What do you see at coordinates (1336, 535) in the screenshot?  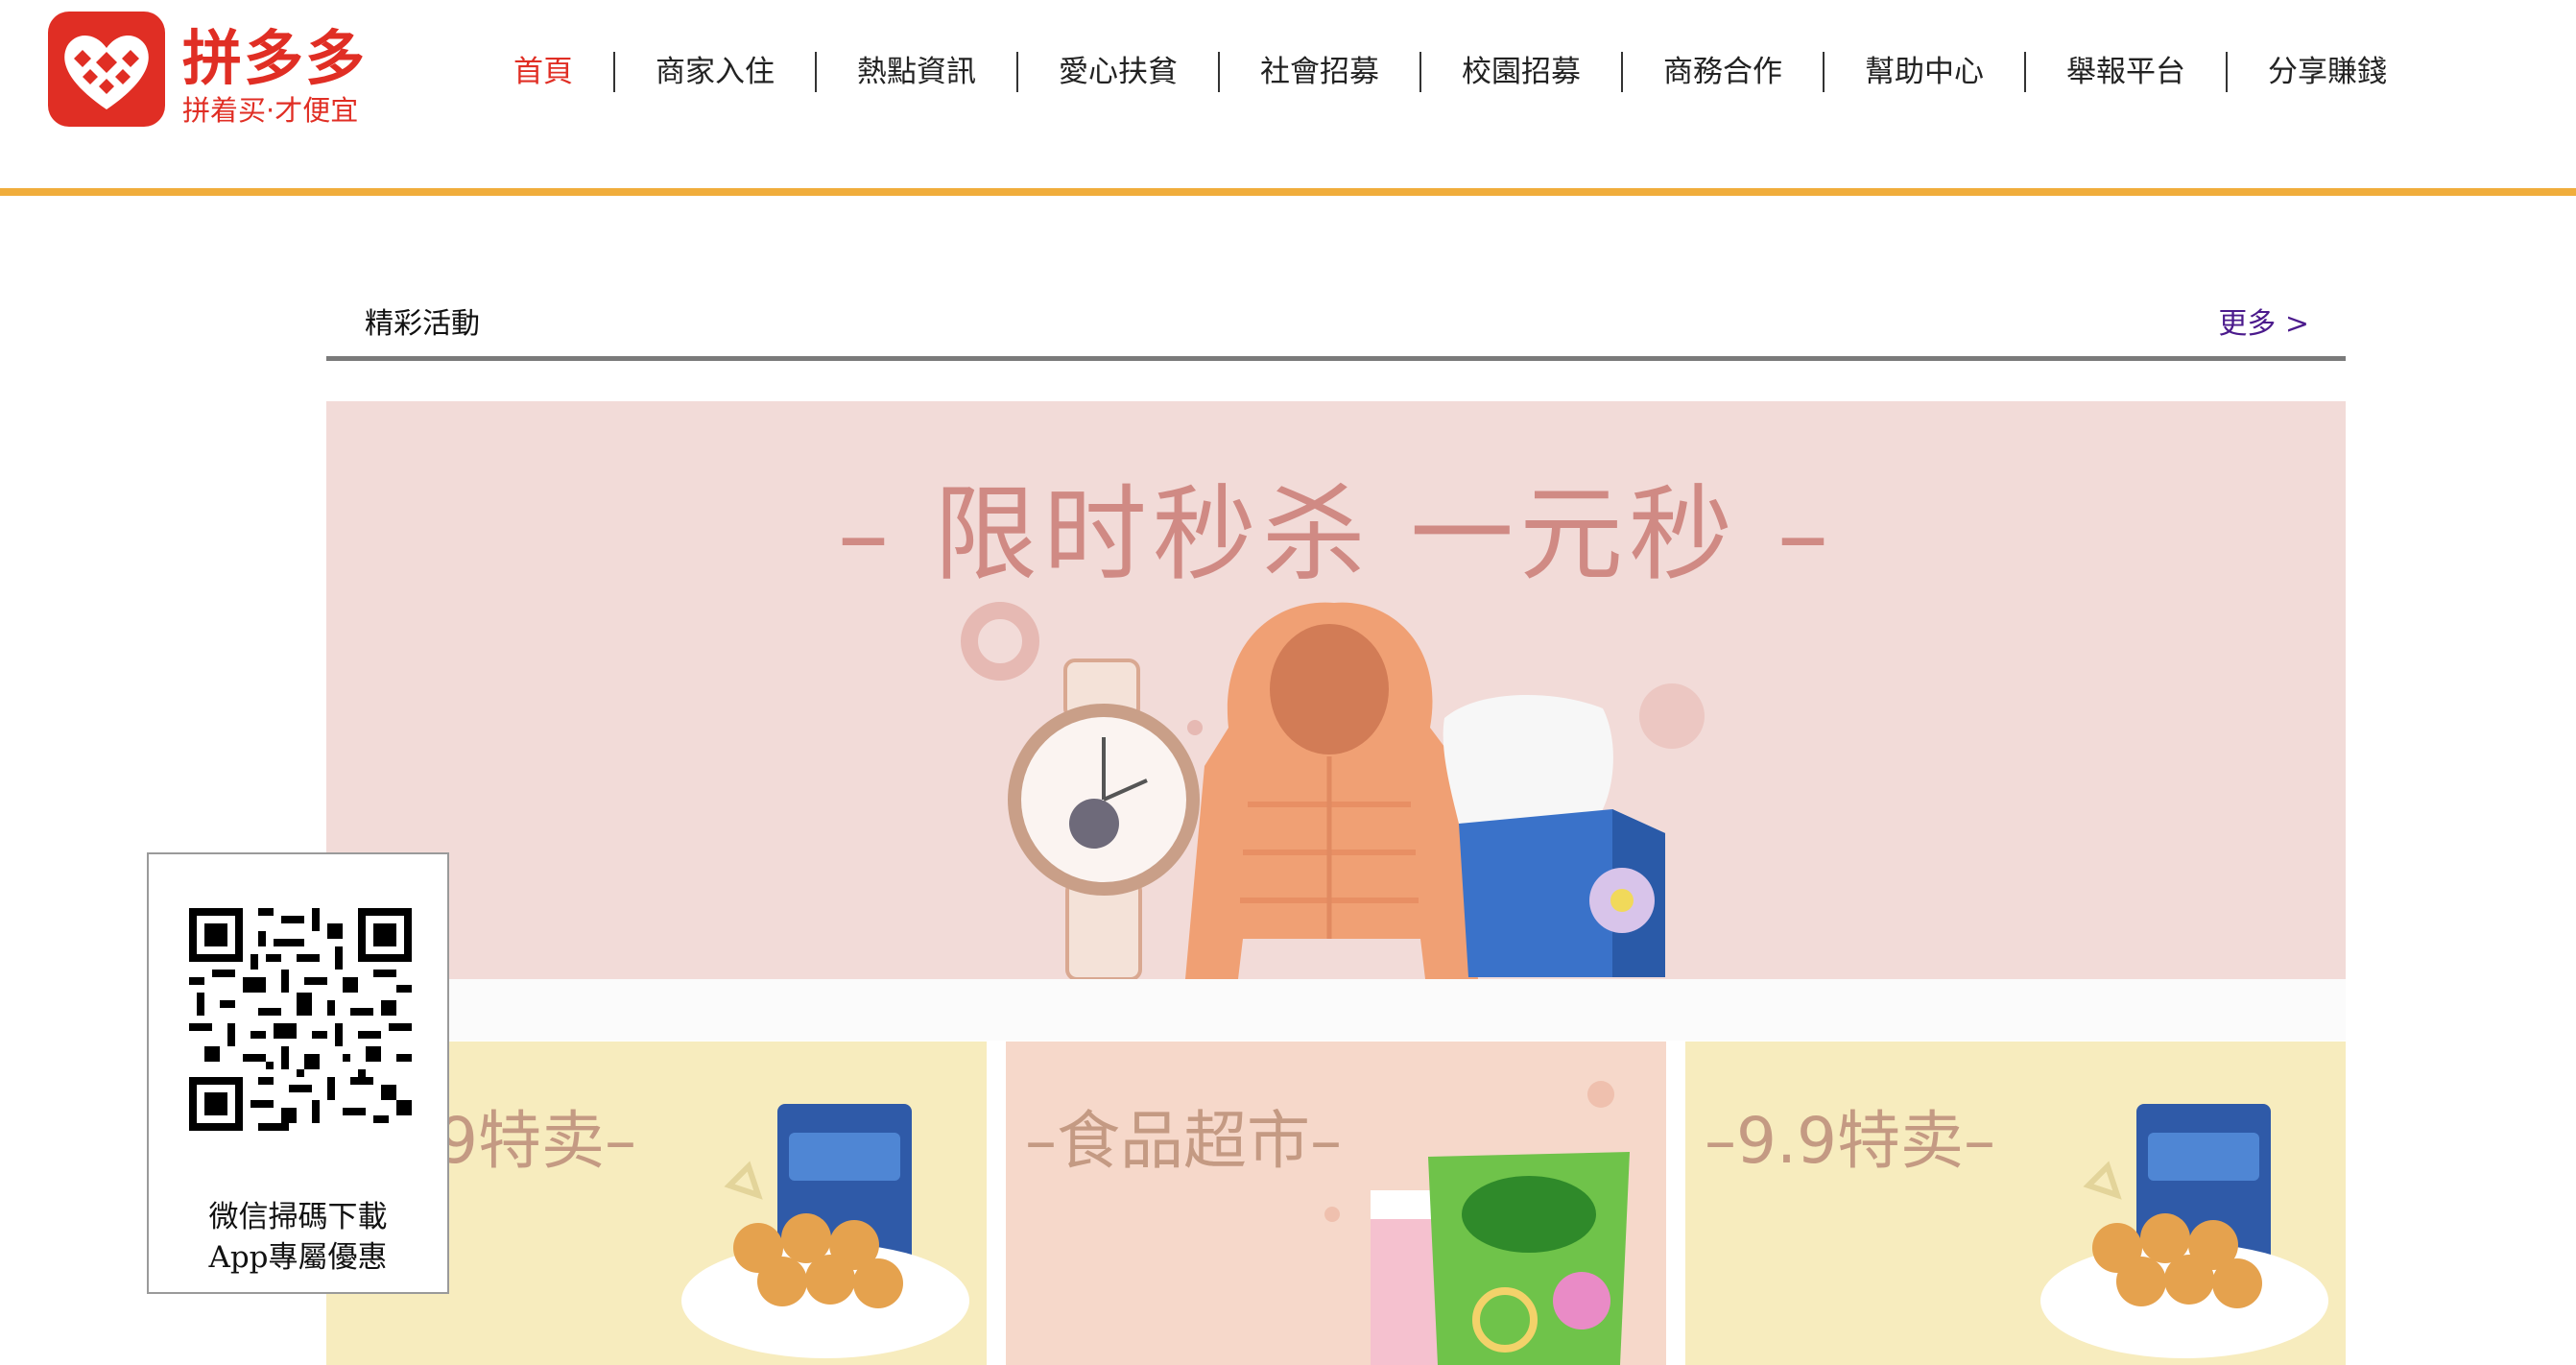 I see `banner-title: – 限时秒杀 一元秒 –` at bounding box center [1336, 535].